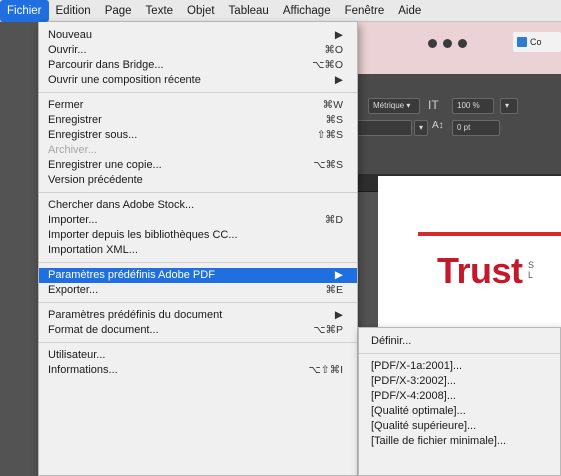  I want to click on file-menu-item-informations: Informations... ⌥⇧⌘I, so click(198, 370).